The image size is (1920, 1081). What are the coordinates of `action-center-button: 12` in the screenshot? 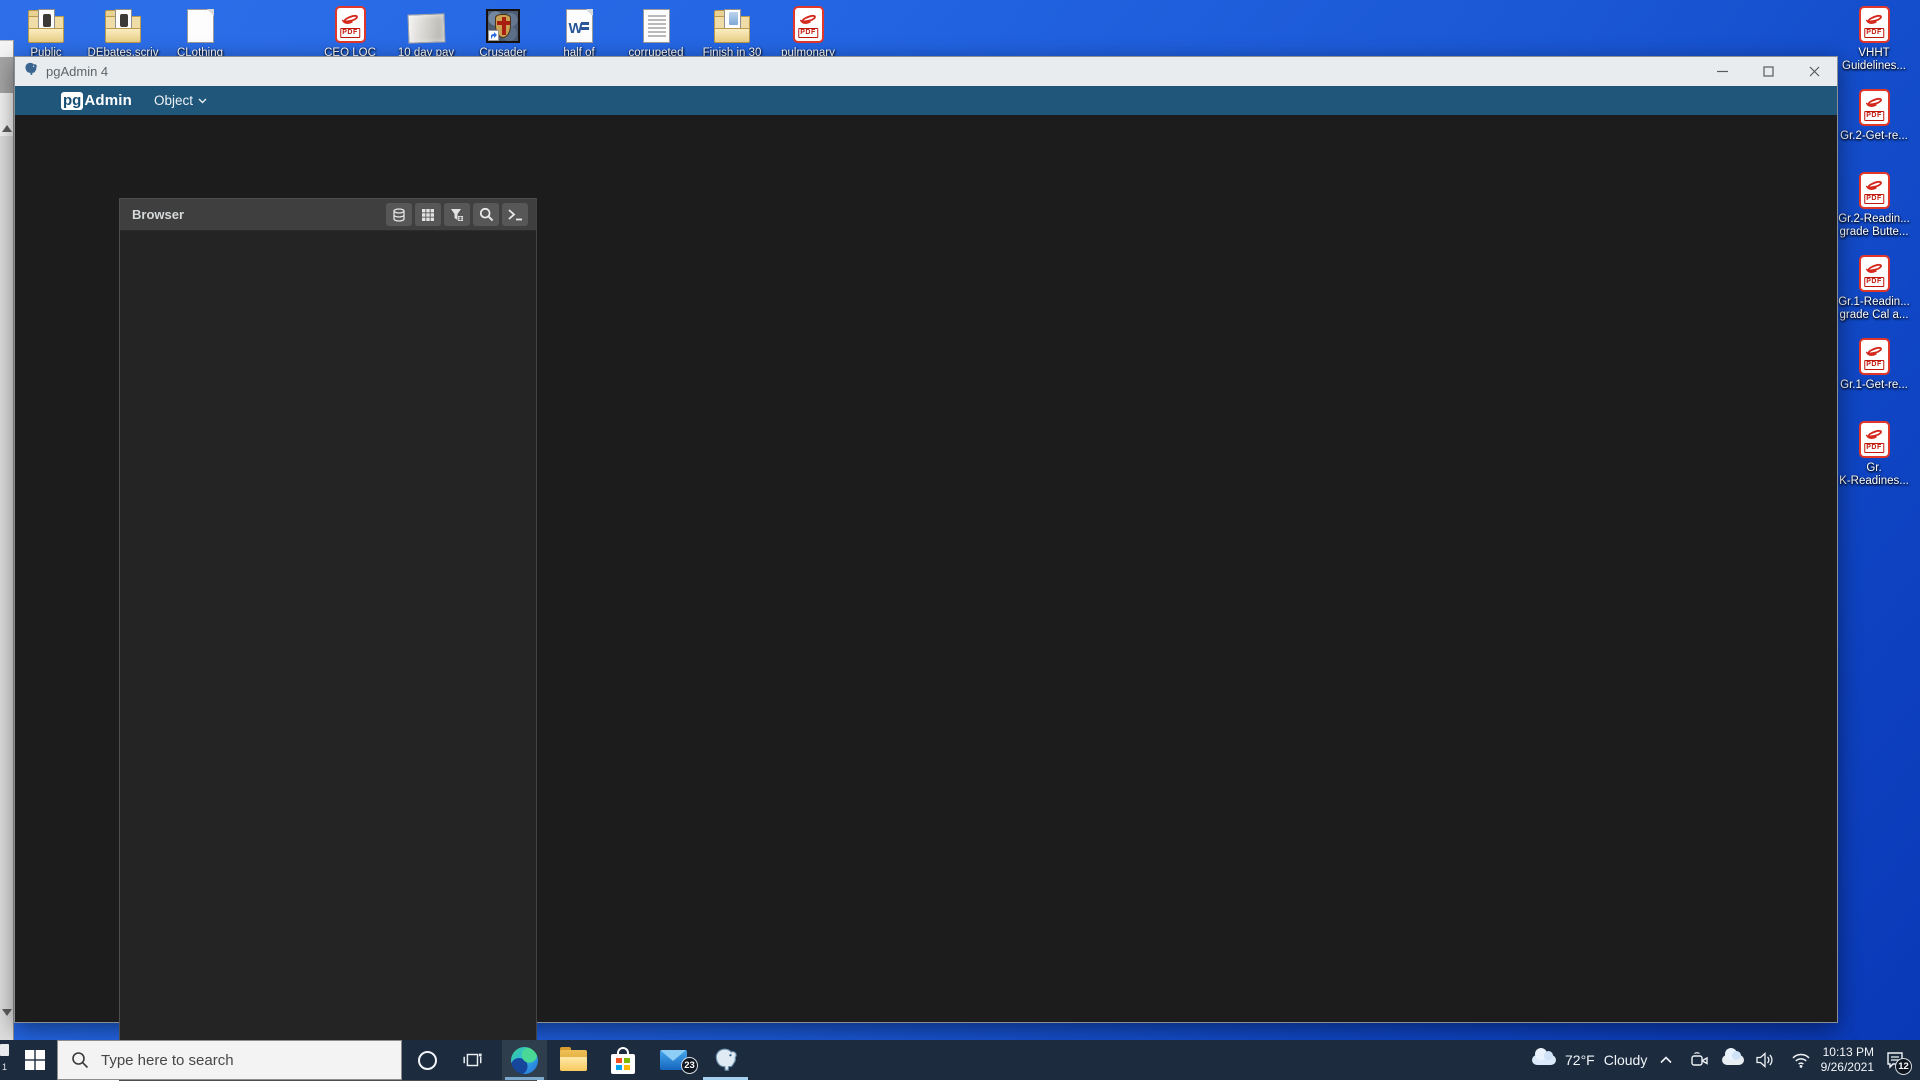 It's located at (1895, 1060).